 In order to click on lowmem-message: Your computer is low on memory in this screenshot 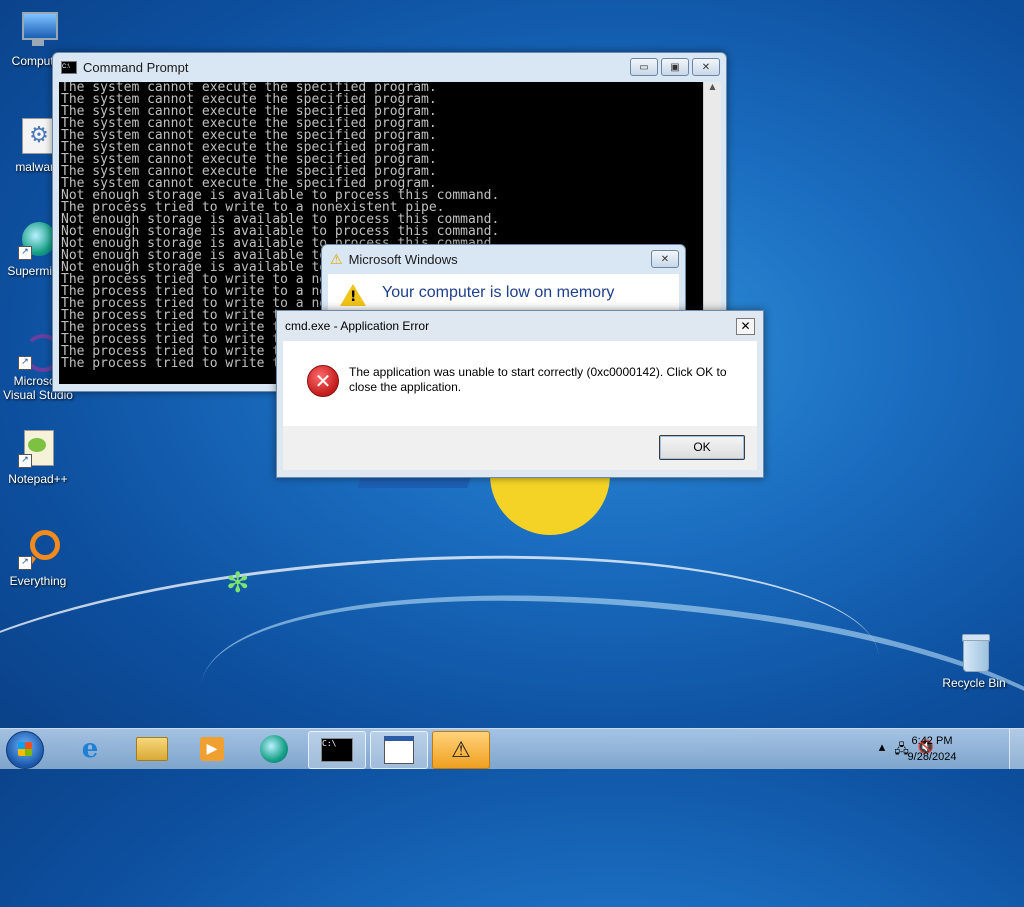, I will do `click(498, 292)`.